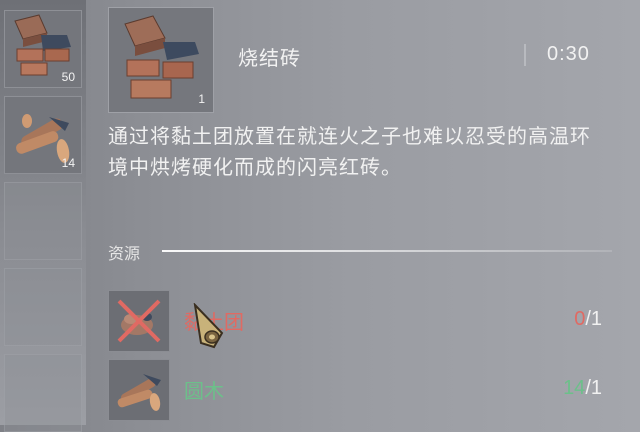 This screenshot has width=640, height=432. I want to click on recipe-slot-log: 14, so click(43, 135).